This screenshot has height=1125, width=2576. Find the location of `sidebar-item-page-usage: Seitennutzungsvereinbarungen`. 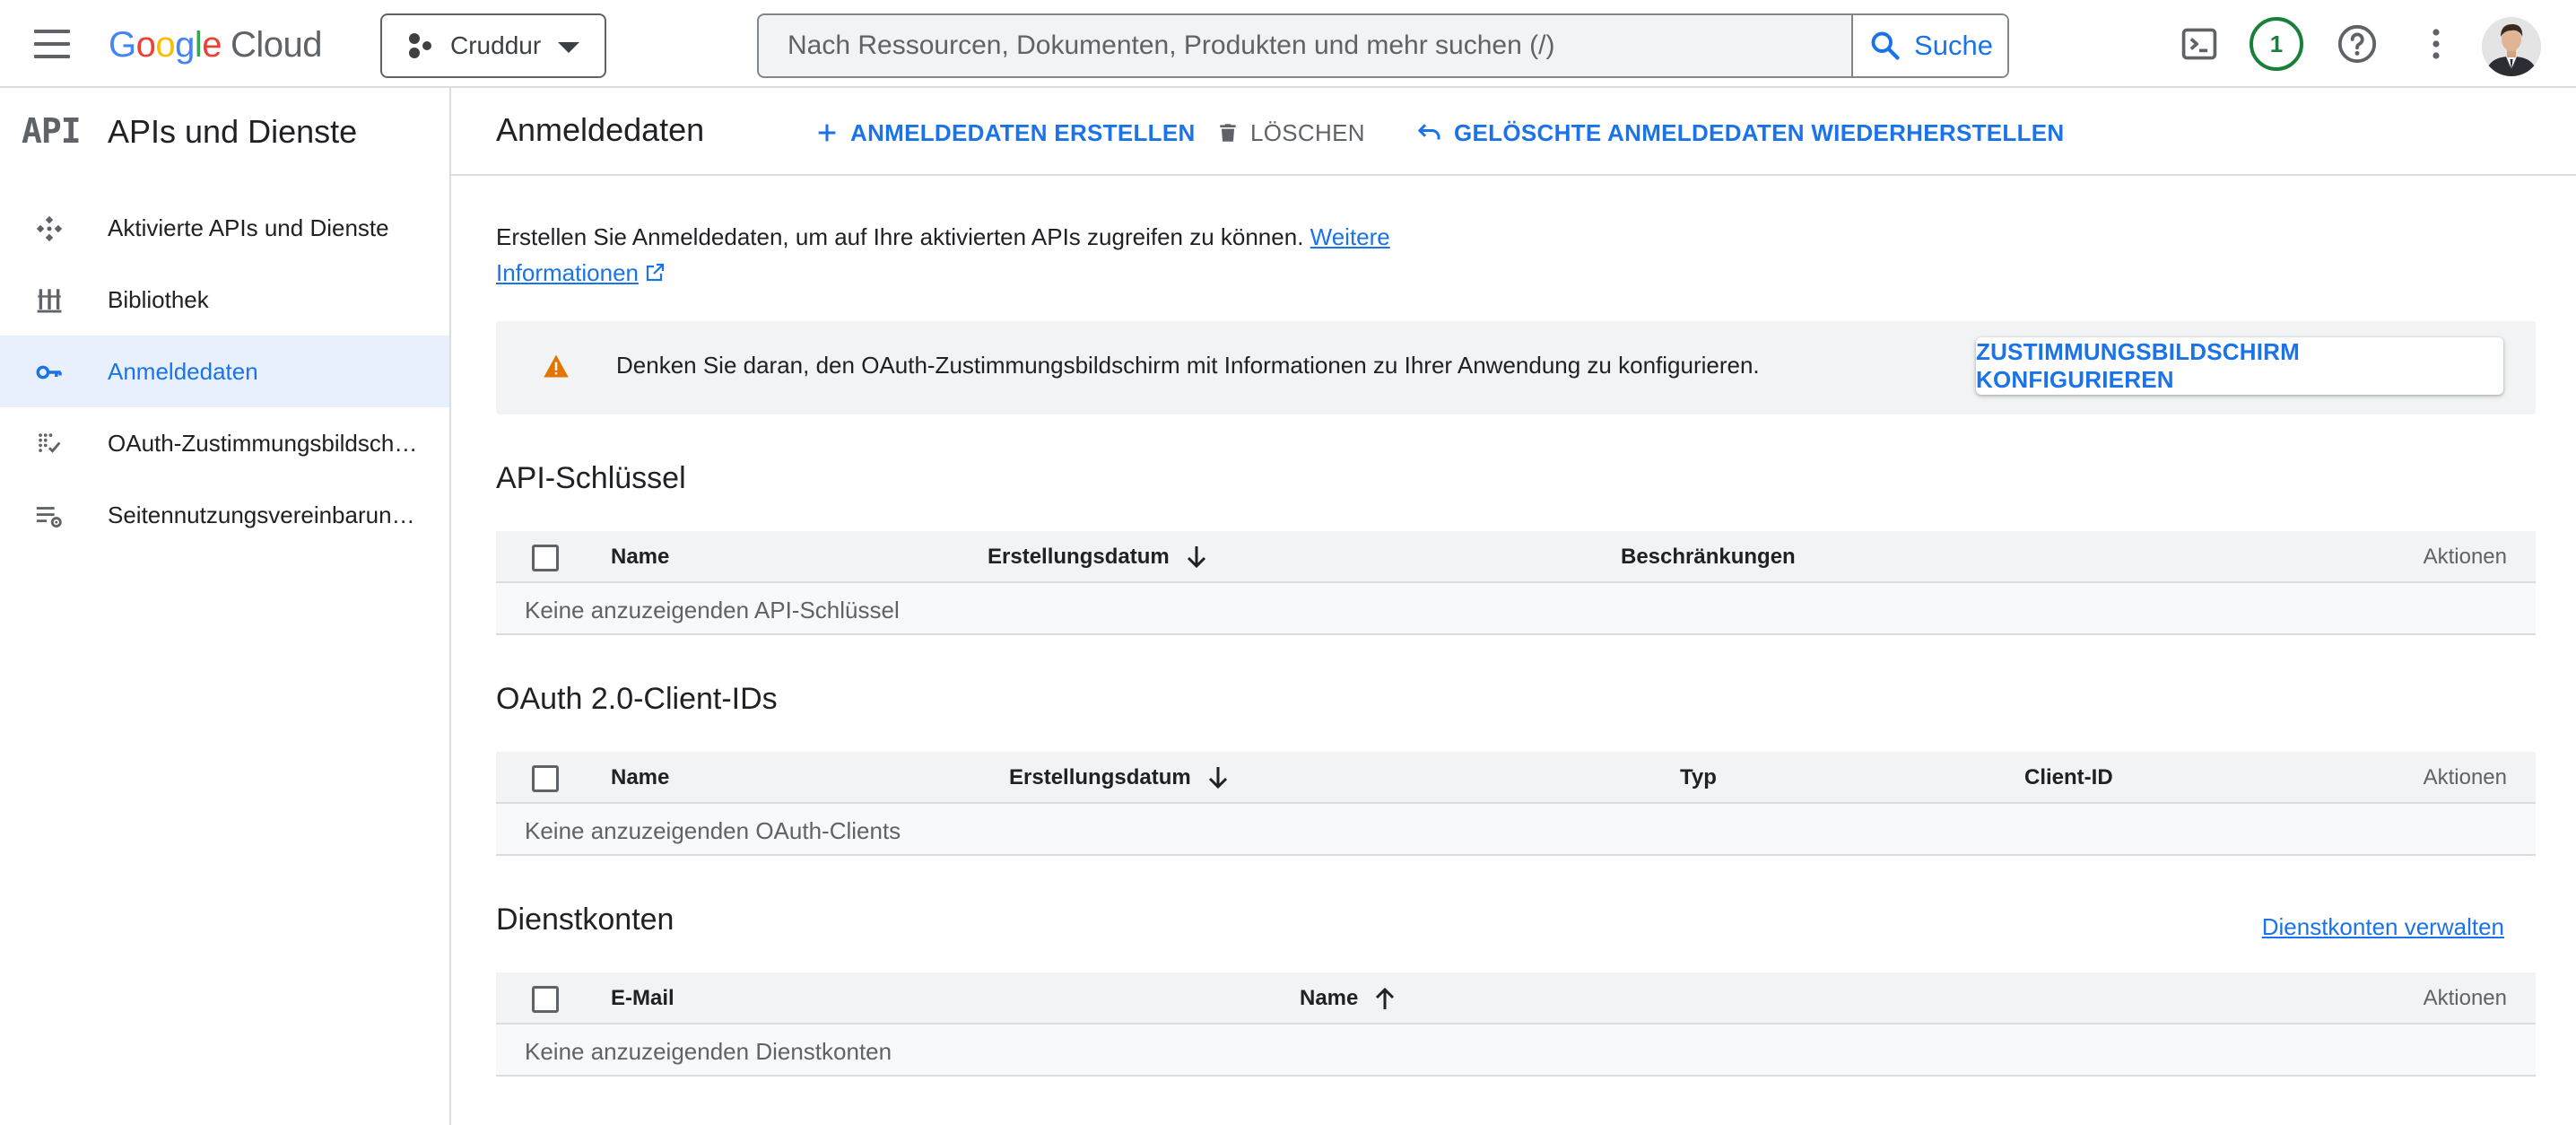

sidebar-item-page-usage: Seitennutzungsvereinbarungen is located at coordinates (224, 515).